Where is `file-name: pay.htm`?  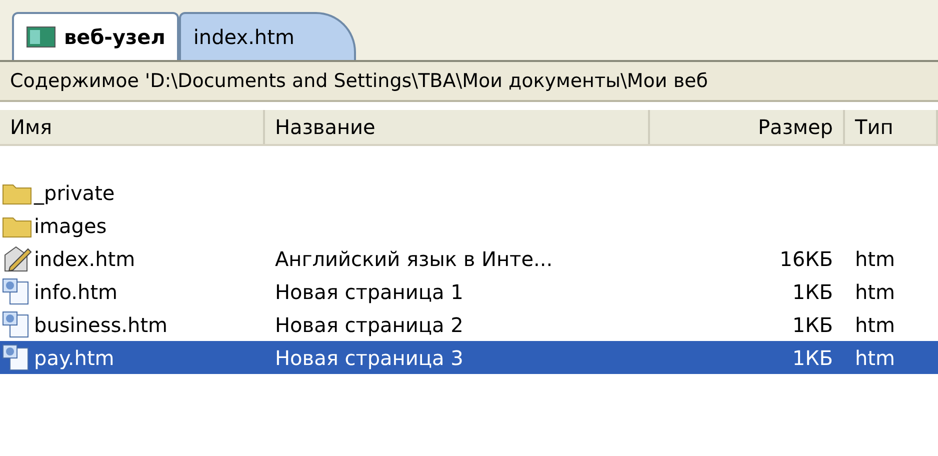 file-name: pay.htm is located at coordinates (74, 358).